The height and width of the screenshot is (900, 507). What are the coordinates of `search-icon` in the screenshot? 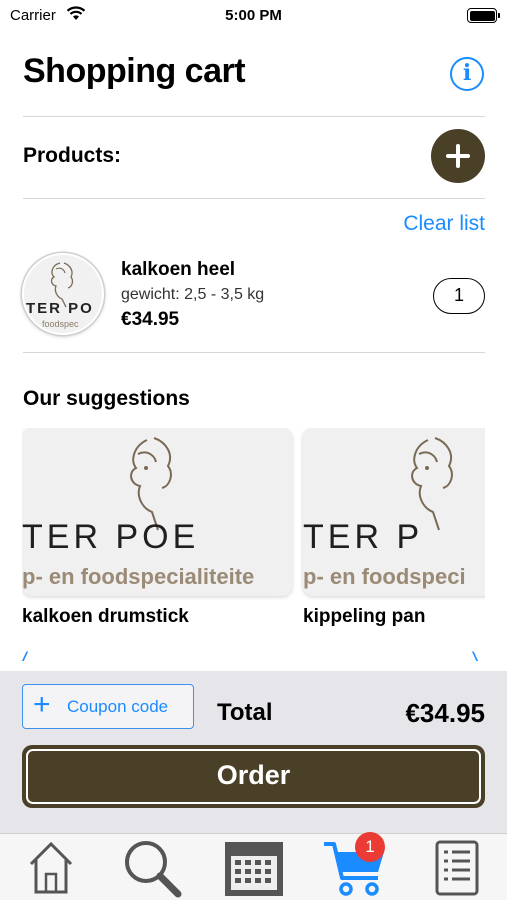 It's located at (152, 869).